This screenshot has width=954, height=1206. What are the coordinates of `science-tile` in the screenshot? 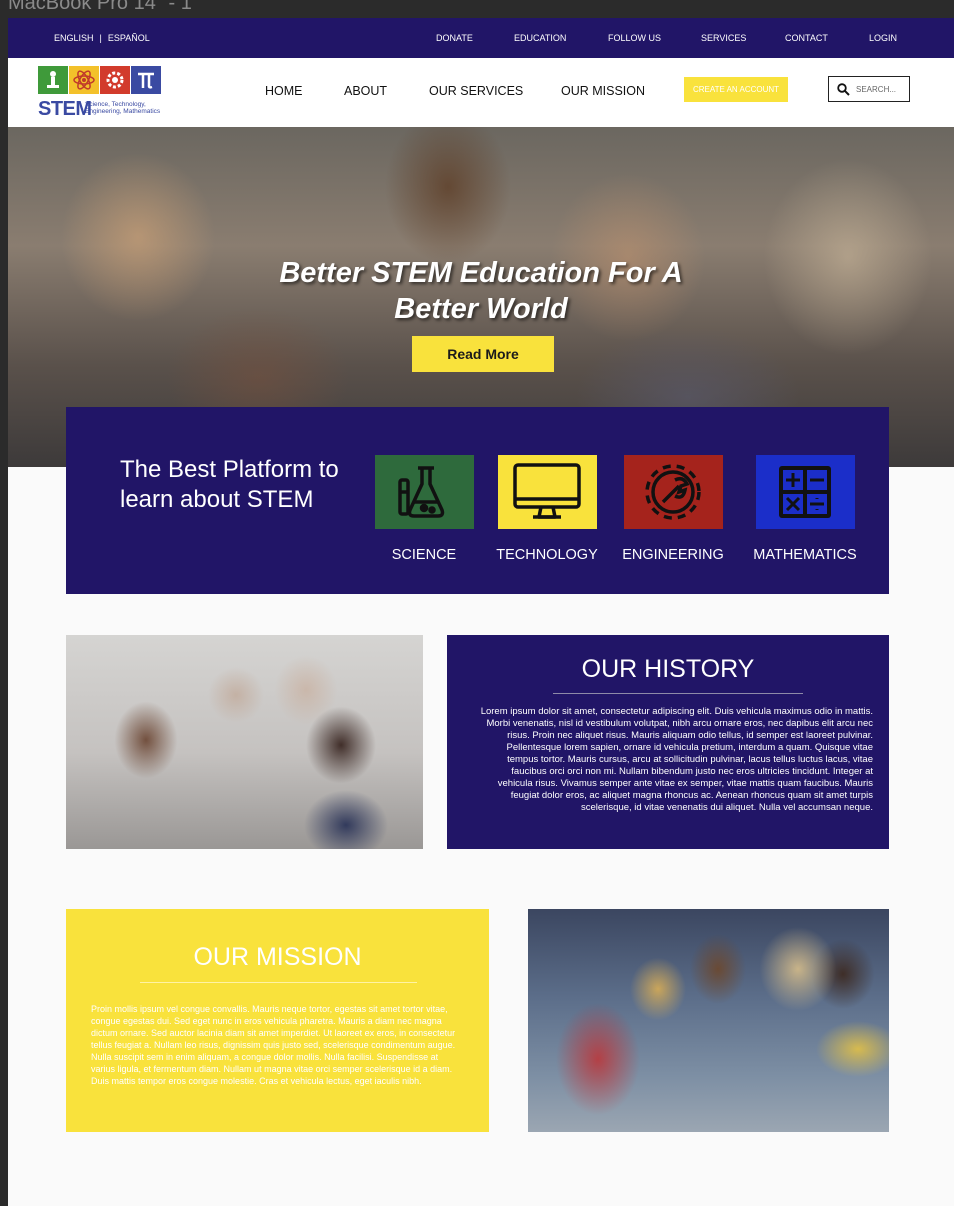 It's located at (424, 492).